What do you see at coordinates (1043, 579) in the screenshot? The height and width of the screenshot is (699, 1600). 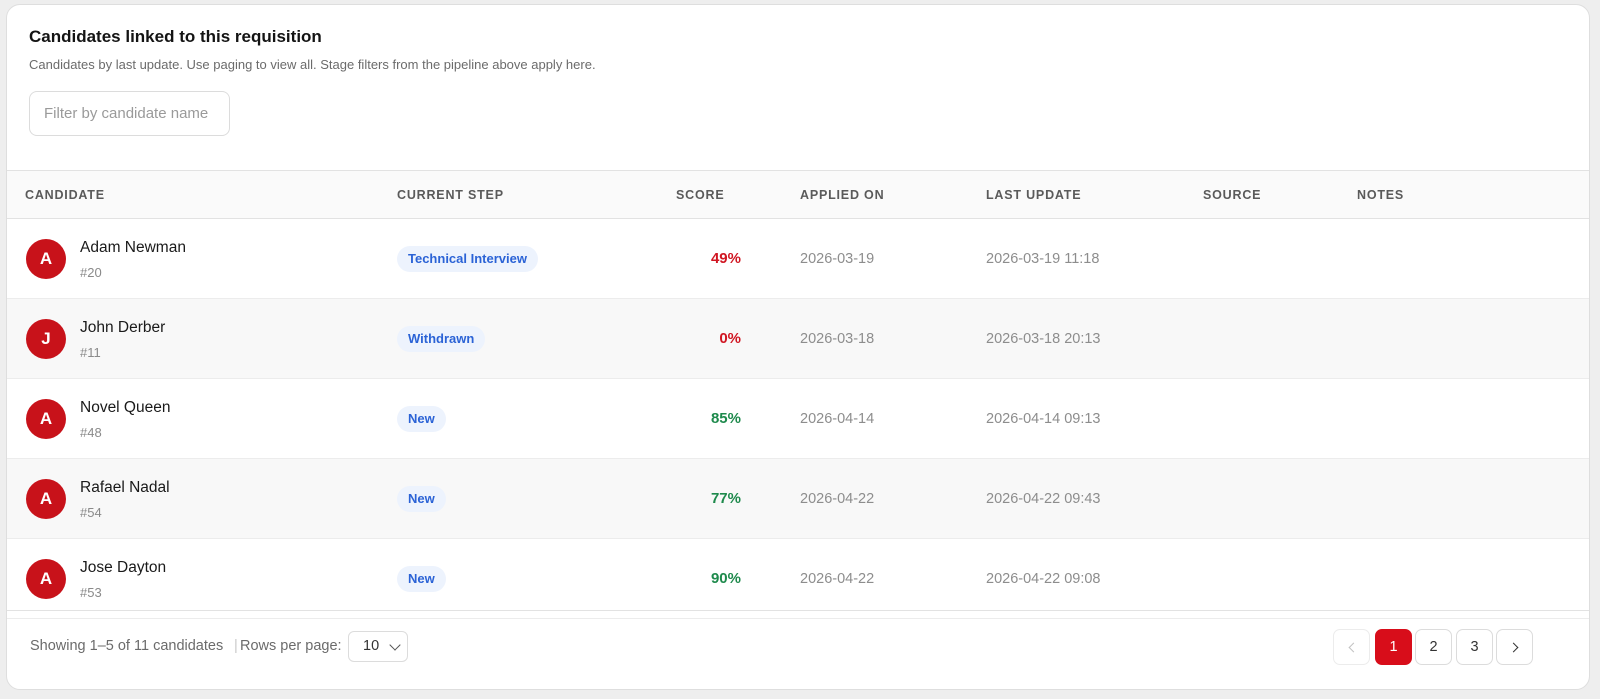 I see `last-update-datetime: 2026-04-22 09:08` at bounding box center [1043, 579].